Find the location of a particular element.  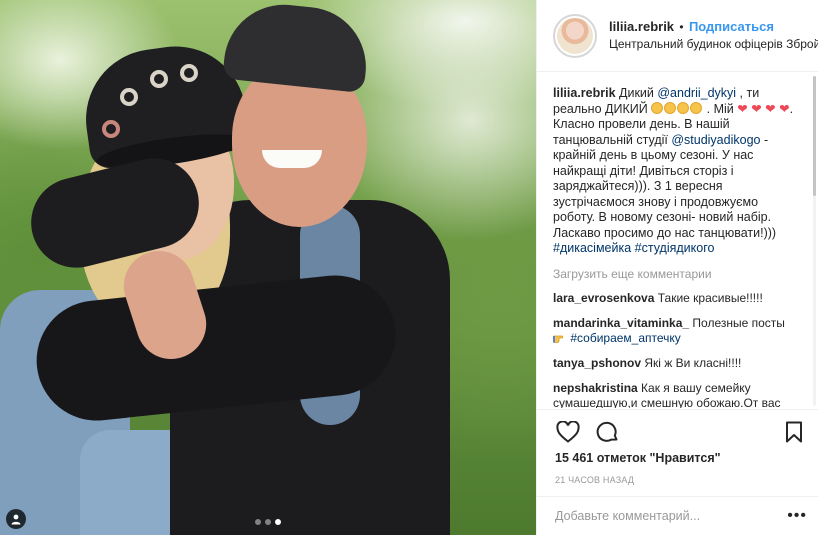

heart-outline-icon is located at coordinates (568, 432).